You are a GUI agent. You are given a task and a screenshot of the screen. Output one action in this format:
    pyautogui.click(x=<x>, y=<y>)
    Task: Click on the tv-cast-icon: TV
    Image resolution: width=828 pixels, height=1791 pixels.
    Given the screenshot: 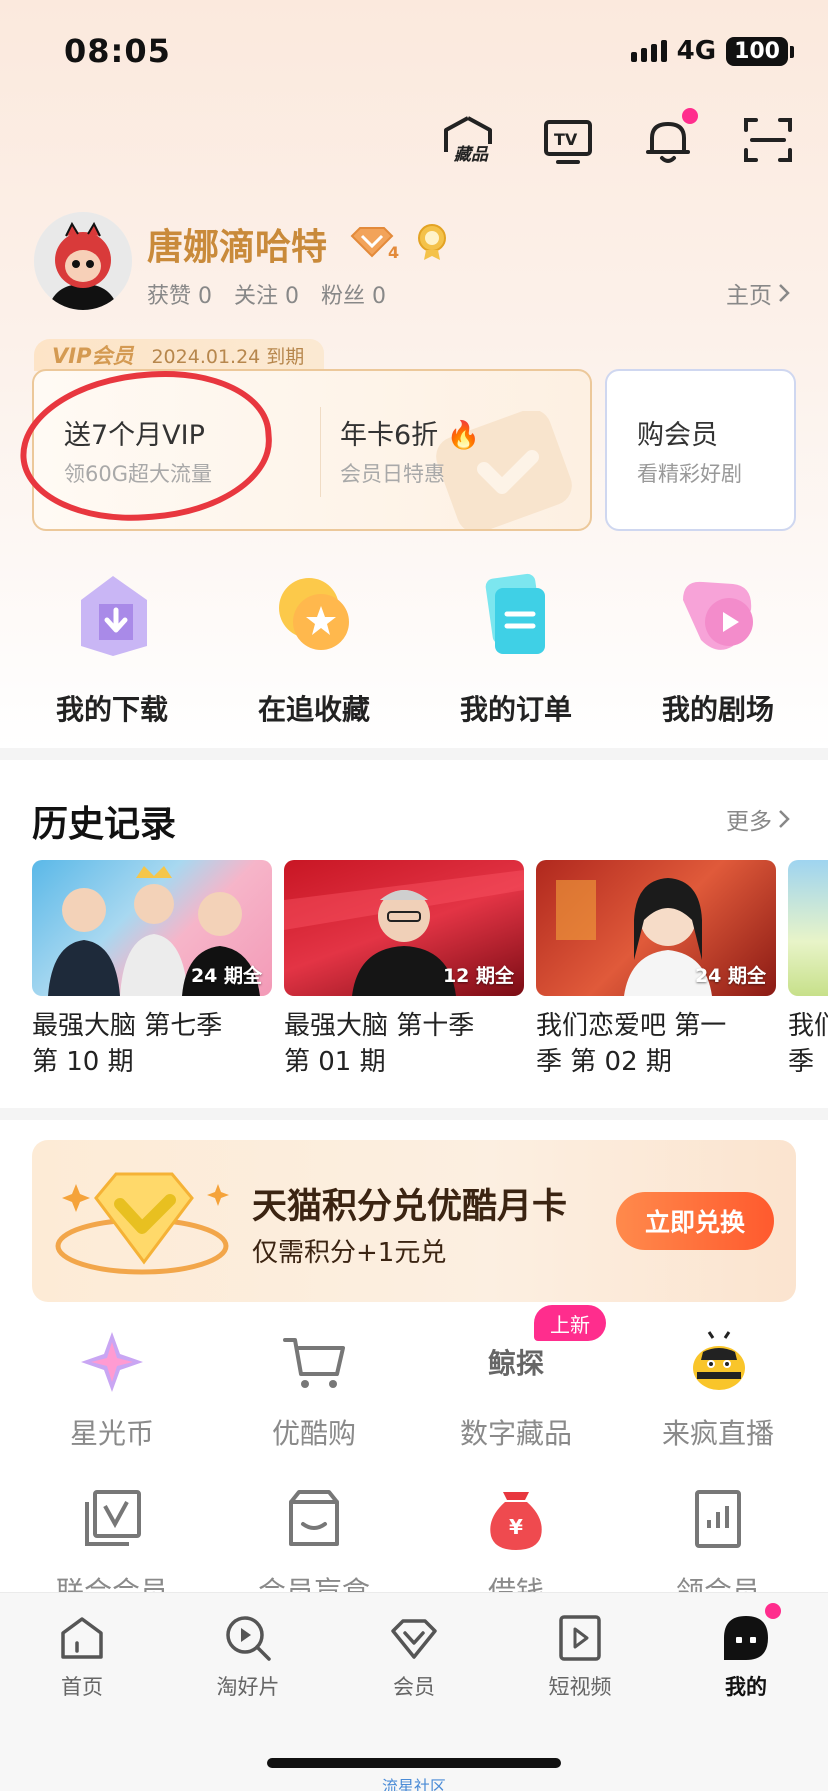 What is the action you would take?
    pyautogui.click(x=568, y=140)
    